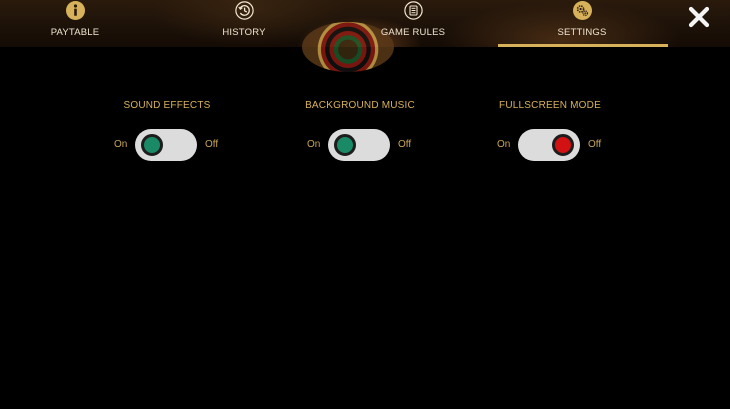  I want to click on tab-settings: SETTINGS, so click(582, 23).